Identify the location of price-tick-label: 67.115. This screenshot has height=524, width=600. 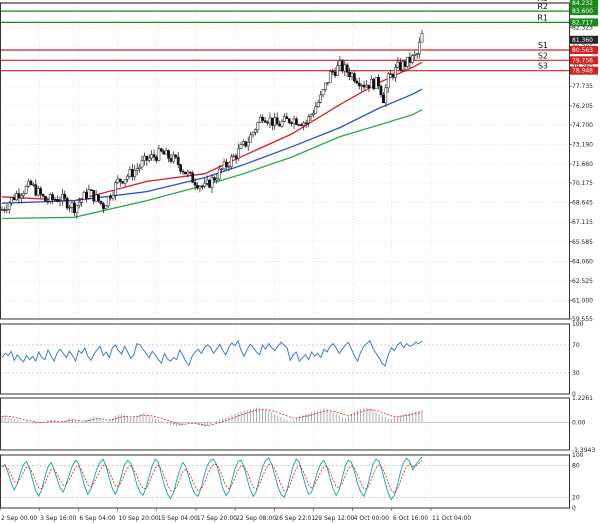
(582, 222).